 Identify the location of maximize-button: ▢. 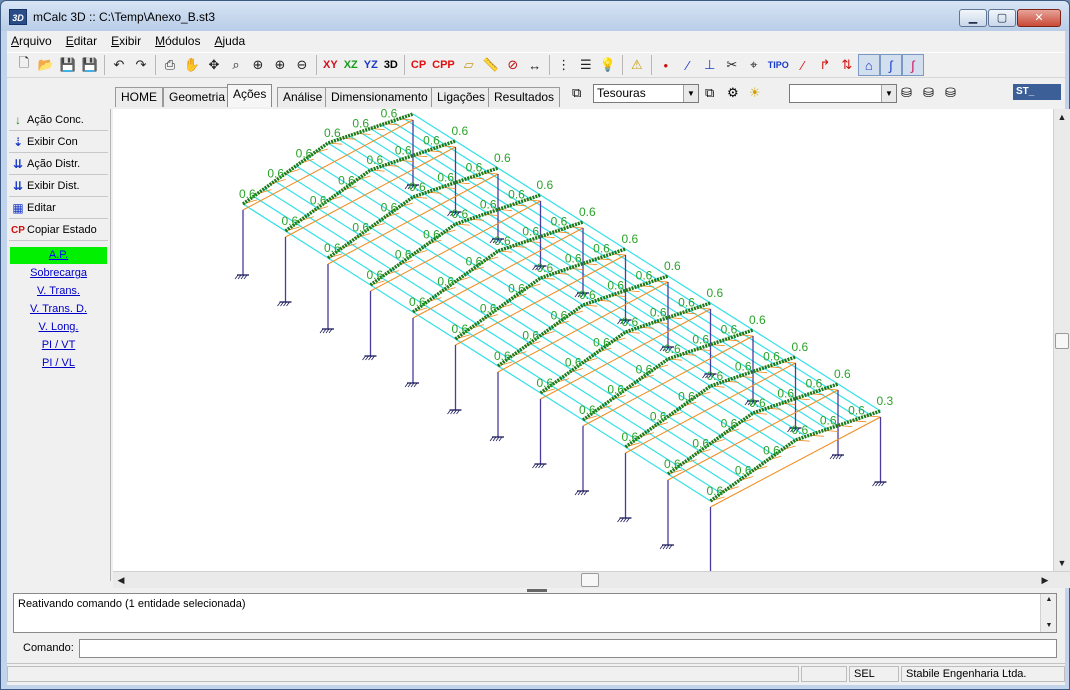
(1002, 18).